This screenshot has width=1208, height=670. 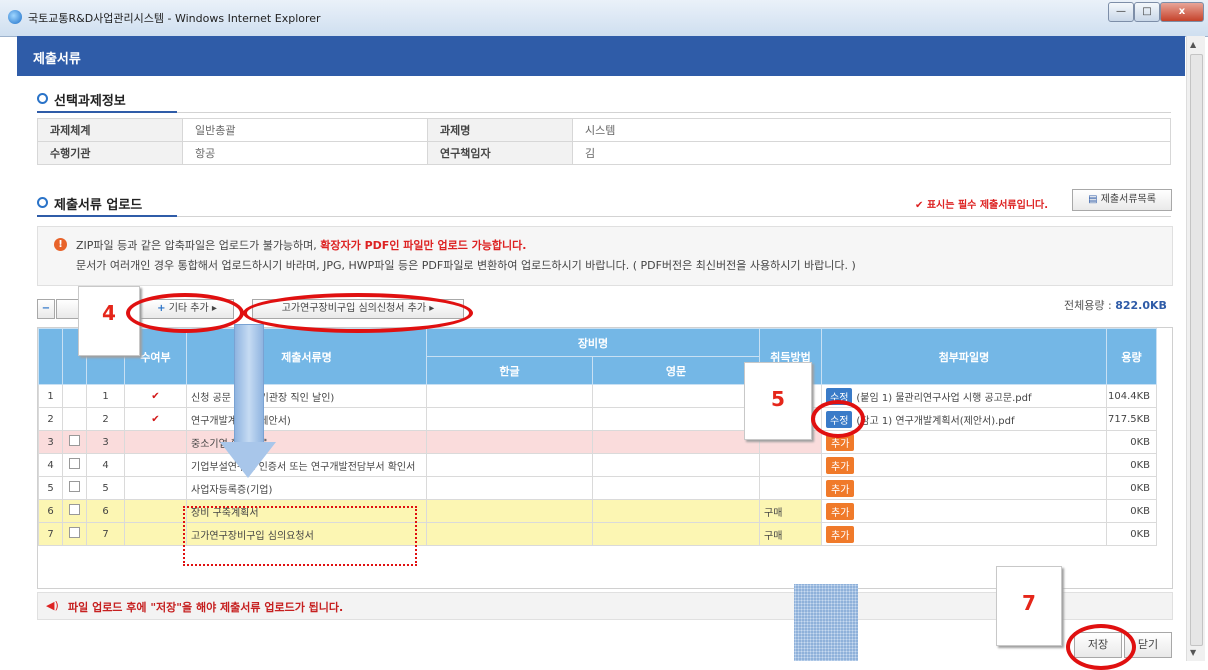 I want to click on row-doc-name: 사업자등록증(기업), so click(x=306, y=488).